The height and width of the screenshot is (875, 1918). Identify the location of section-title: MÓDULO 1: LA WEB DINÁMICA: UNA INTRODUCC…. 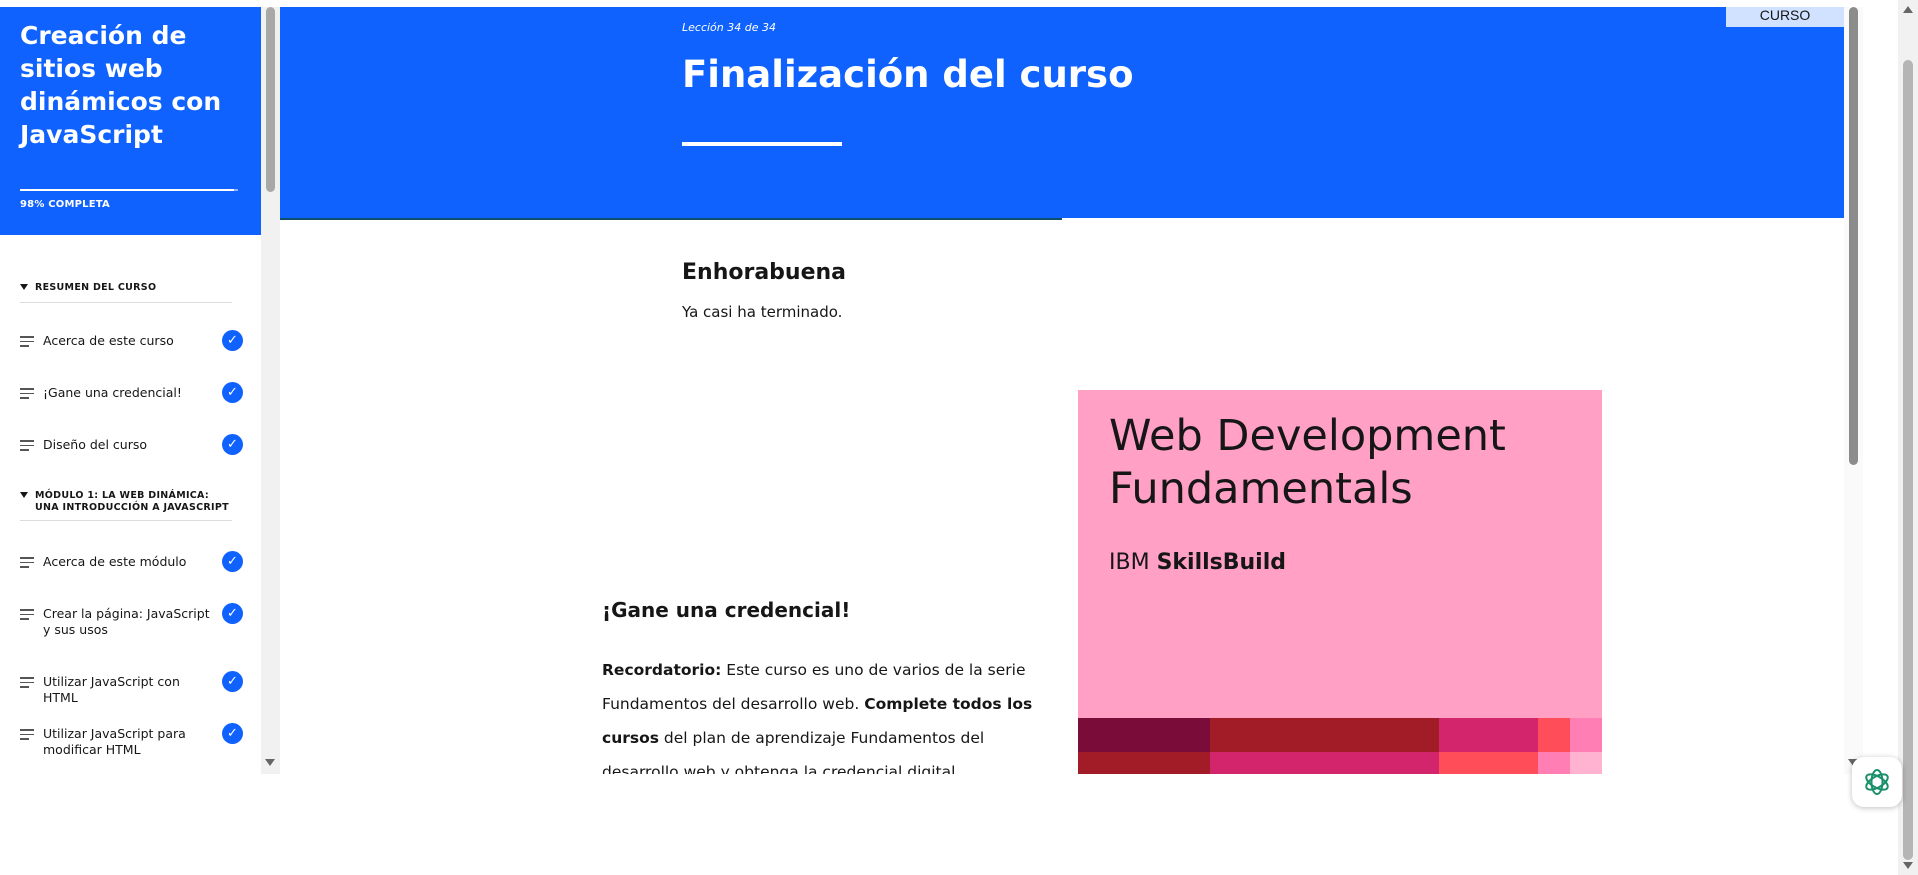
(132, 501).